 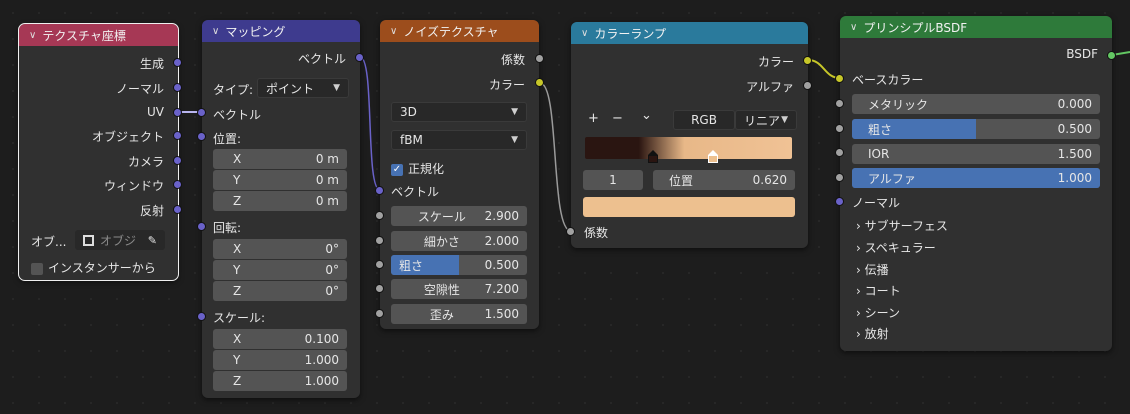 What do you see at coordinates (201, 316) in the screenshot?
I see `mapping-socket-scale` at bounding box center [201, 316].